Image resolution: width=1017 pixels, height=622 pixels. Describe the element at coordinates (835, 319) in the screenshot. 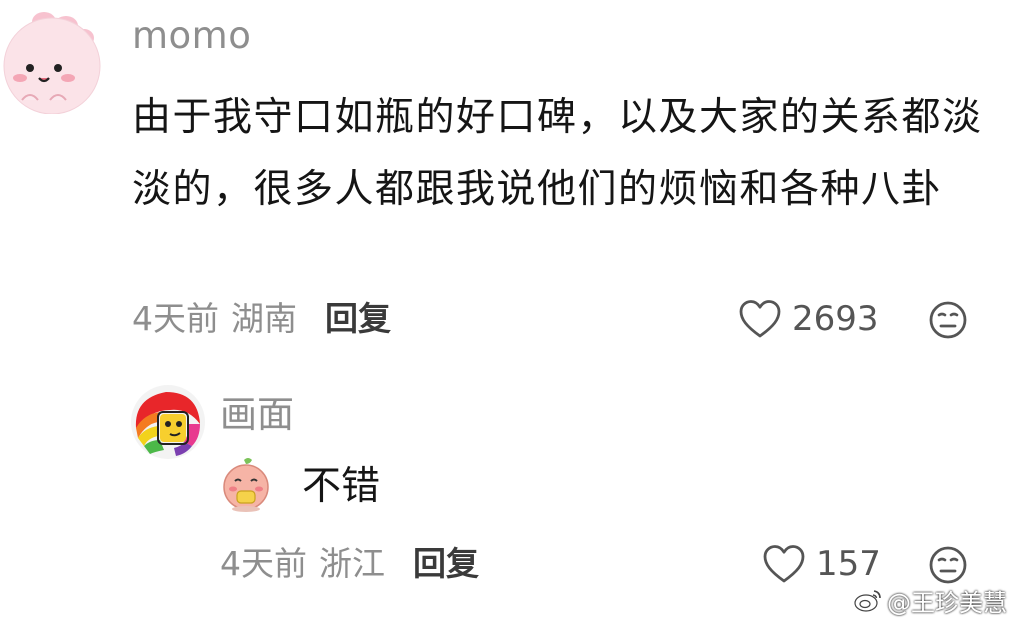

I see `like-count: 2693` at that location.